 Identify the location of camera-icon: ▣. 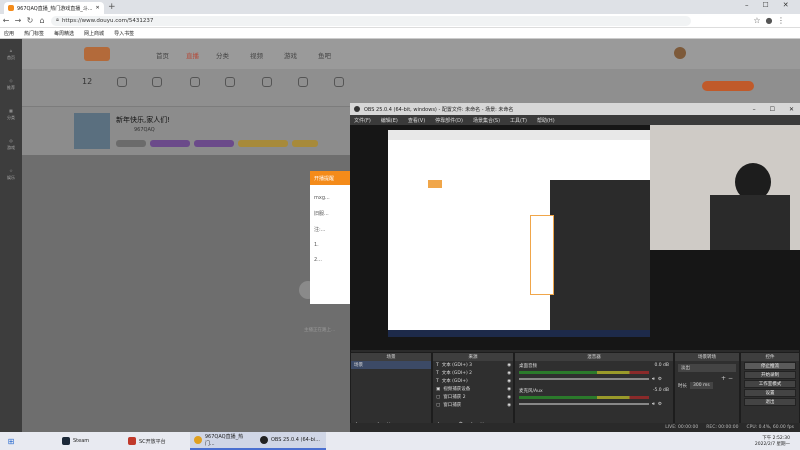
(438, 389).